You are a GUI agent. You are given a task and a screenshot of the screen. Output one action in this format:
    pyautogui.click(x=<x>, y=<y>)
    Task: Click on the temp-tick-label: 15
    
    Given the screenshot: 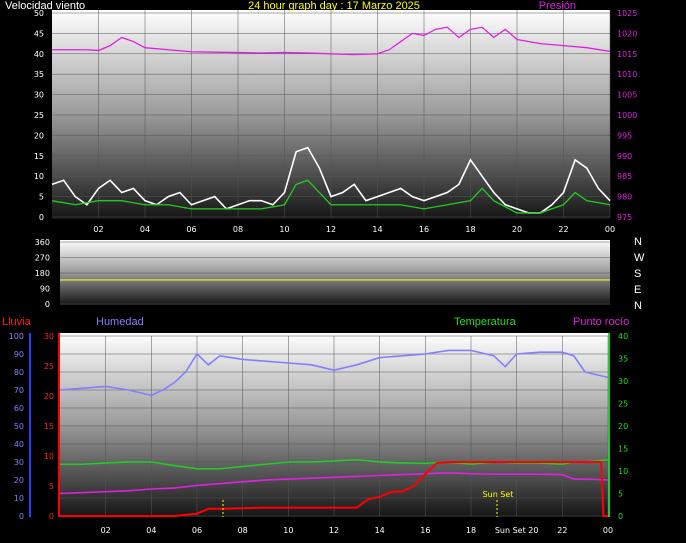 What is the action you would take?
    pyautogui.click(x=623, y=449)
    